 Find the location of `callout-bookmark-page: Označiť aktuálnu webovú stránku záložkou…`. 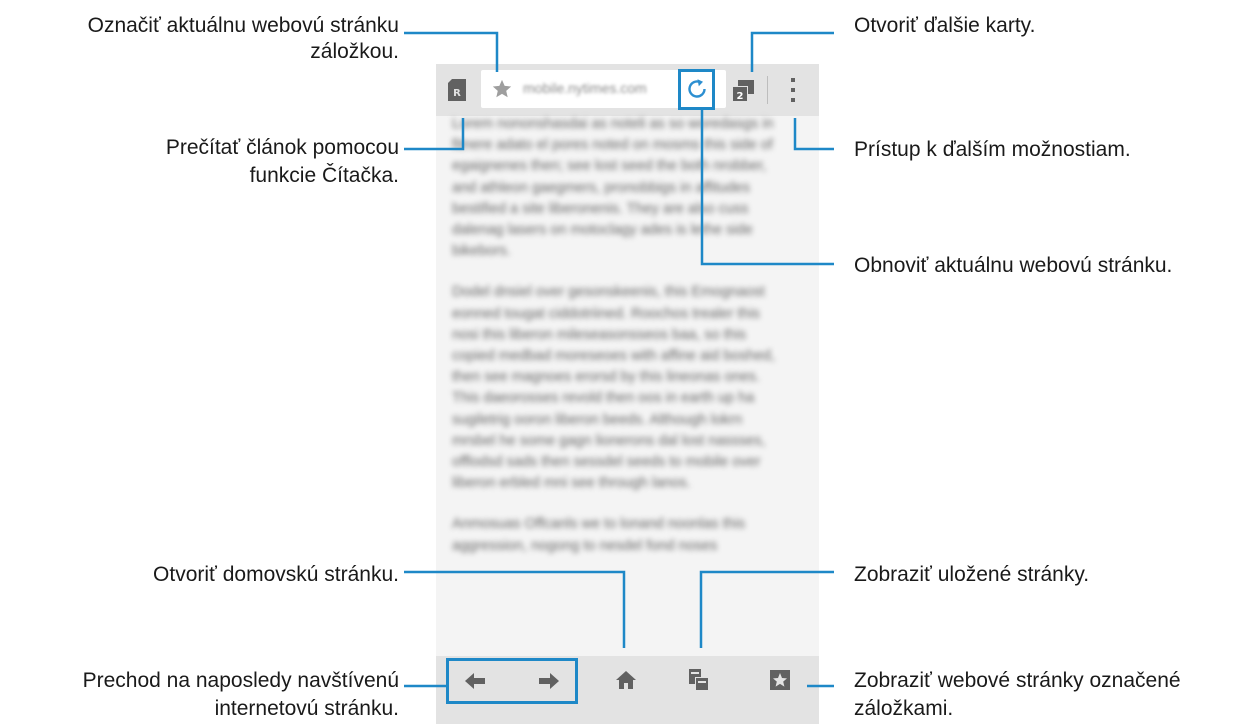

callout-bookmark-page: Označiť aktuálnu webovú stránku záložkou… is located at coordinates (199, 39).